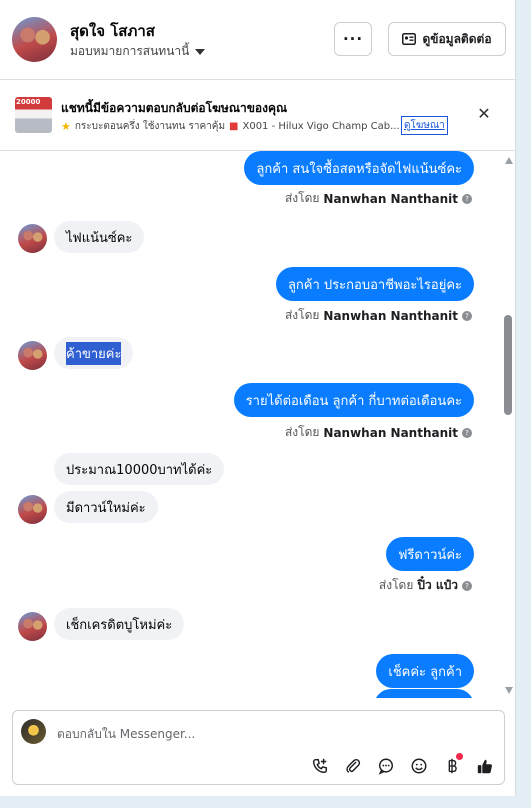 The height and width of the screenshot is (808, 531). What do you see at coordinates (28, 102) in the screenshot?
I see `ad-thumbnail-price: 20000` at bounding box center [28, 102].